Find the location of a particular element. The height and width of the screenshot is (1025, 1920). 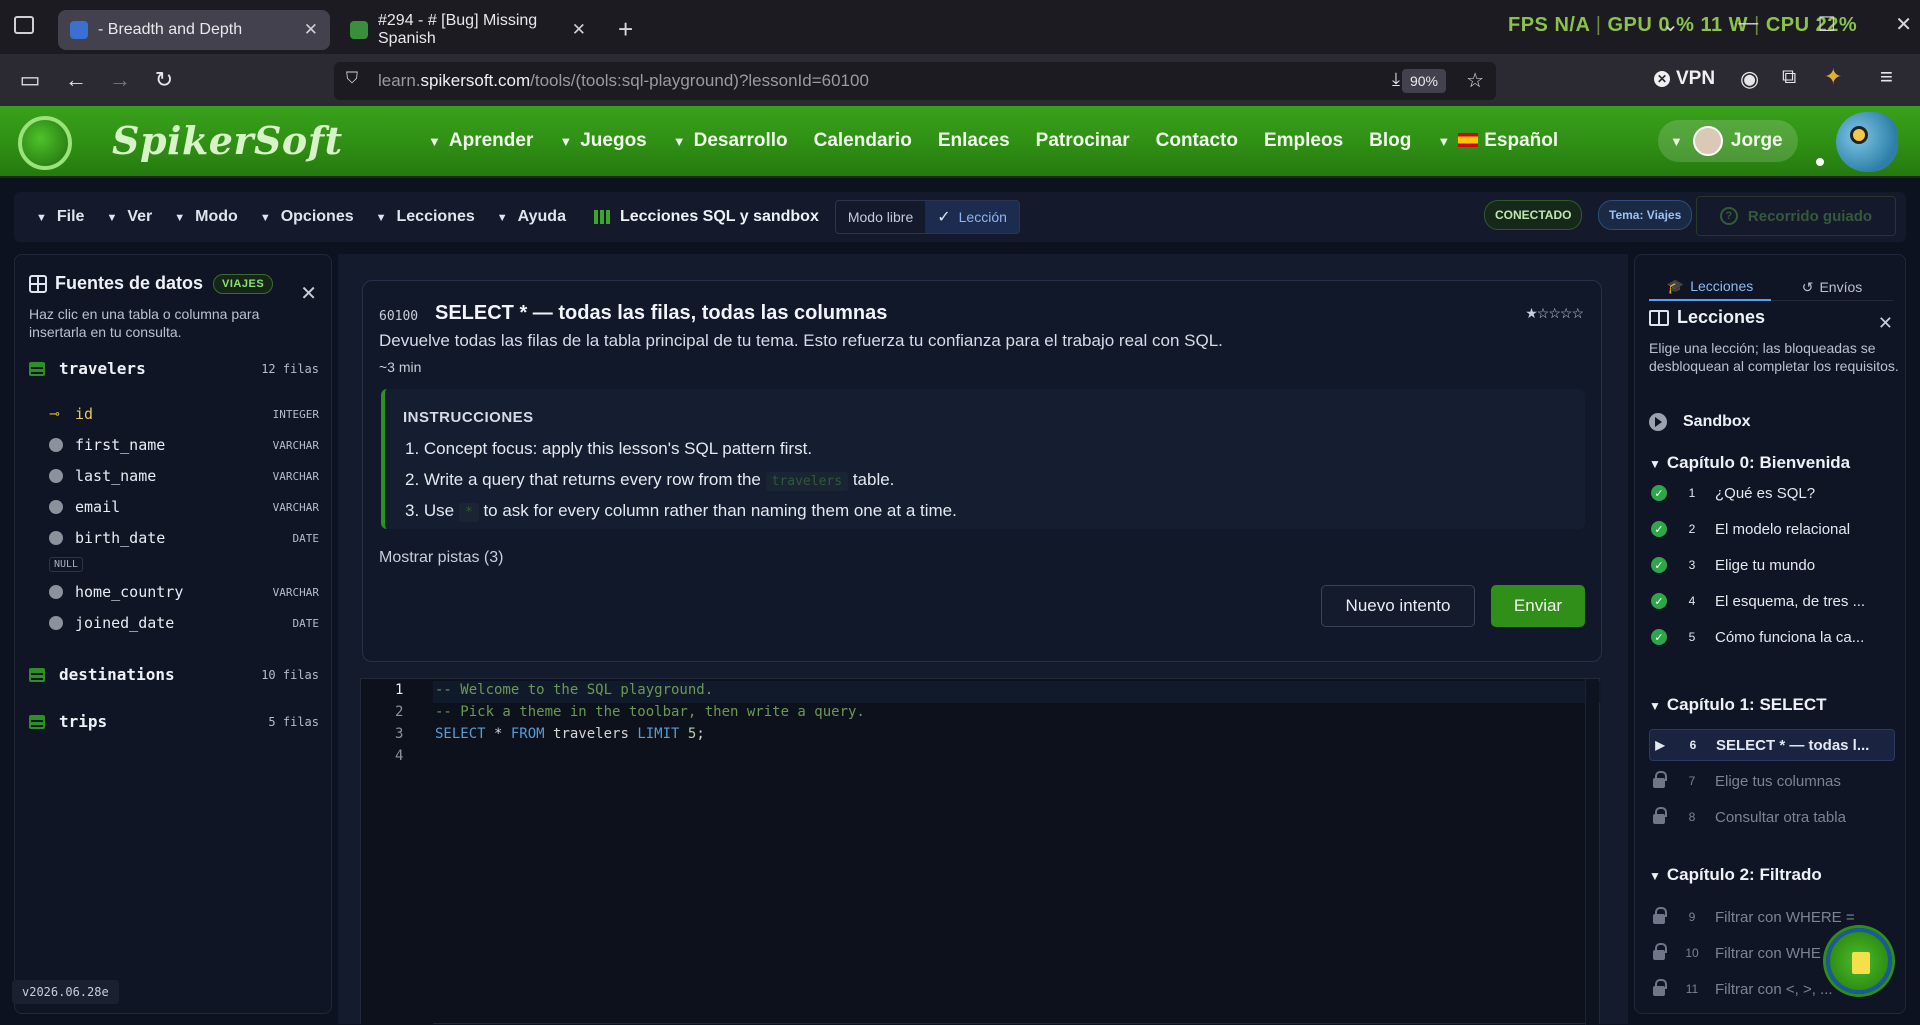

chapter-0-header: ▼ Capítulo 0: Bienvenida is located at coordinates (1749, 463).